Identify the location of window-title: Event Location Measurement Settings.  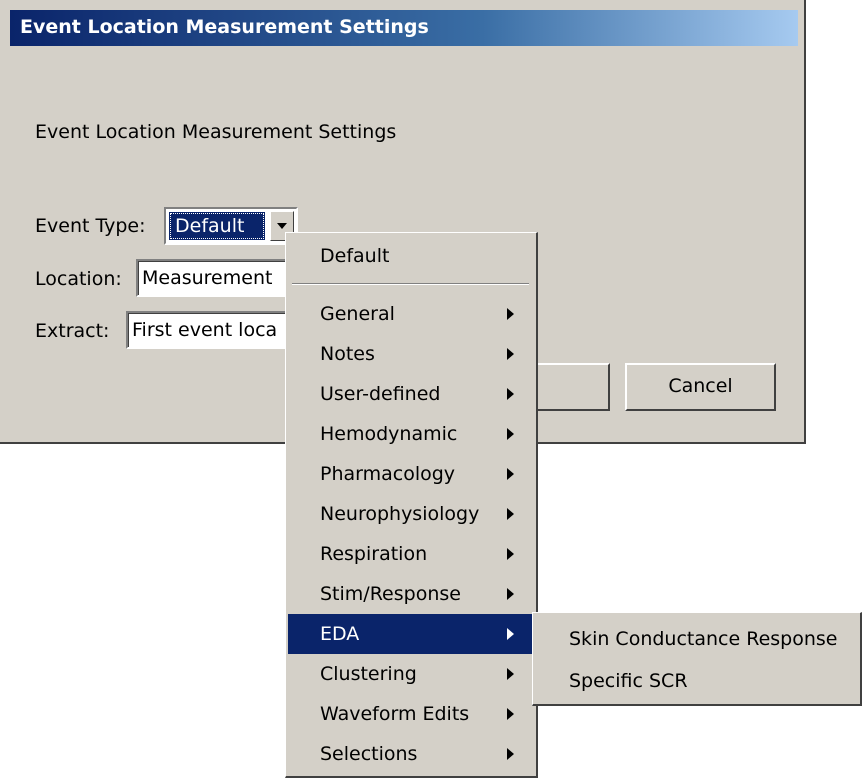
(224, 27).